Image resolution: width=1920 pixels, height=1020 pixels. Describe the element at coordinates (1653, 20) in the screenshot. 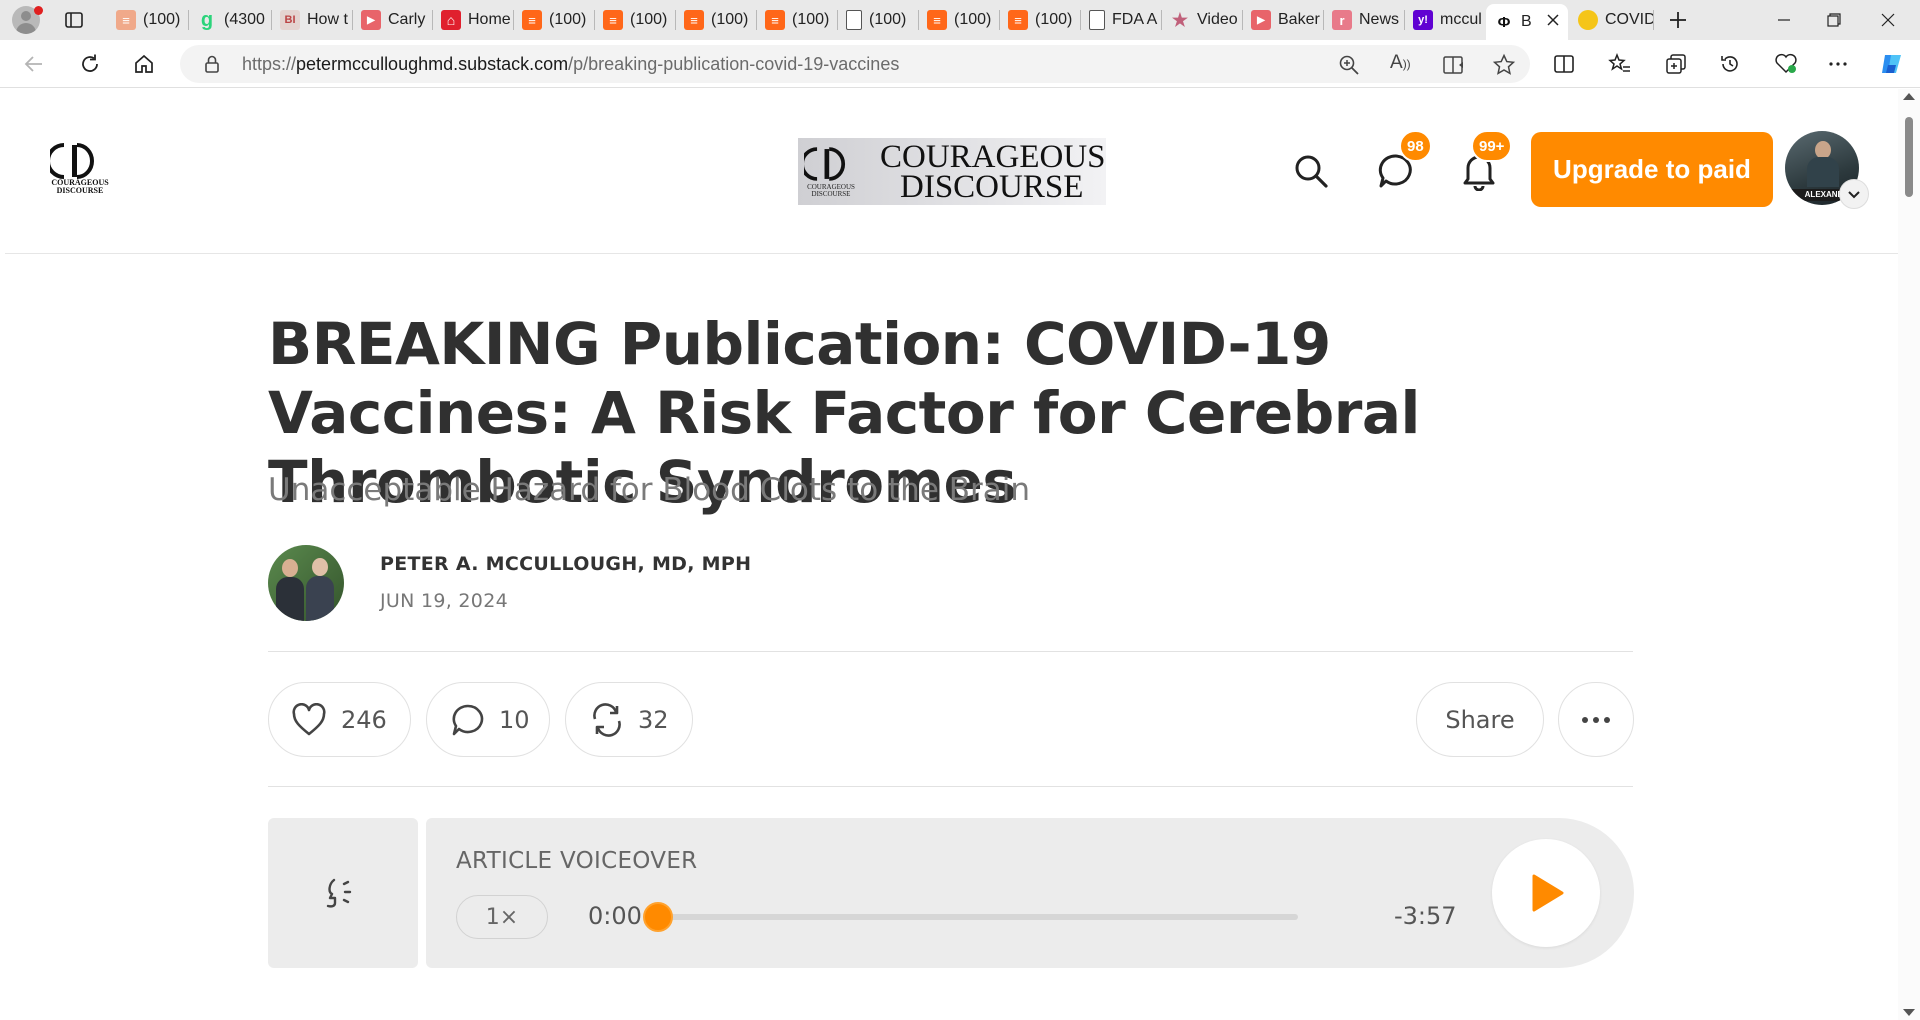

I see `tab-separator` at that location.